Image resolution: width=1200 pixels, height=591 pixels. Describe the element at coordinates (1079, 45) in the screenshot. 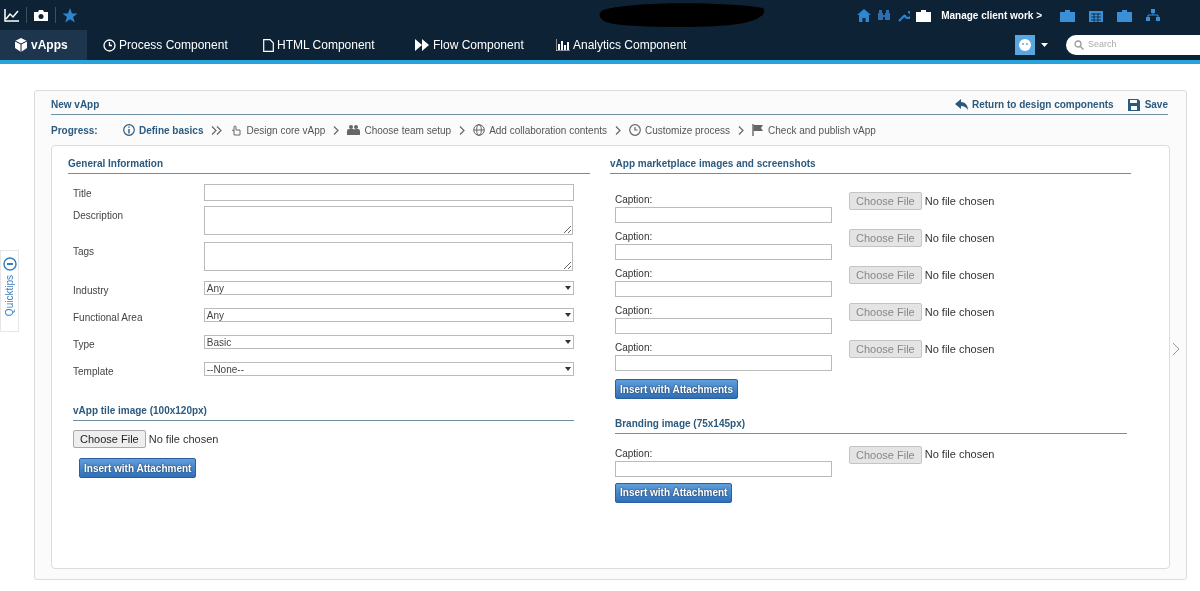

I see `search-icon` at that location.